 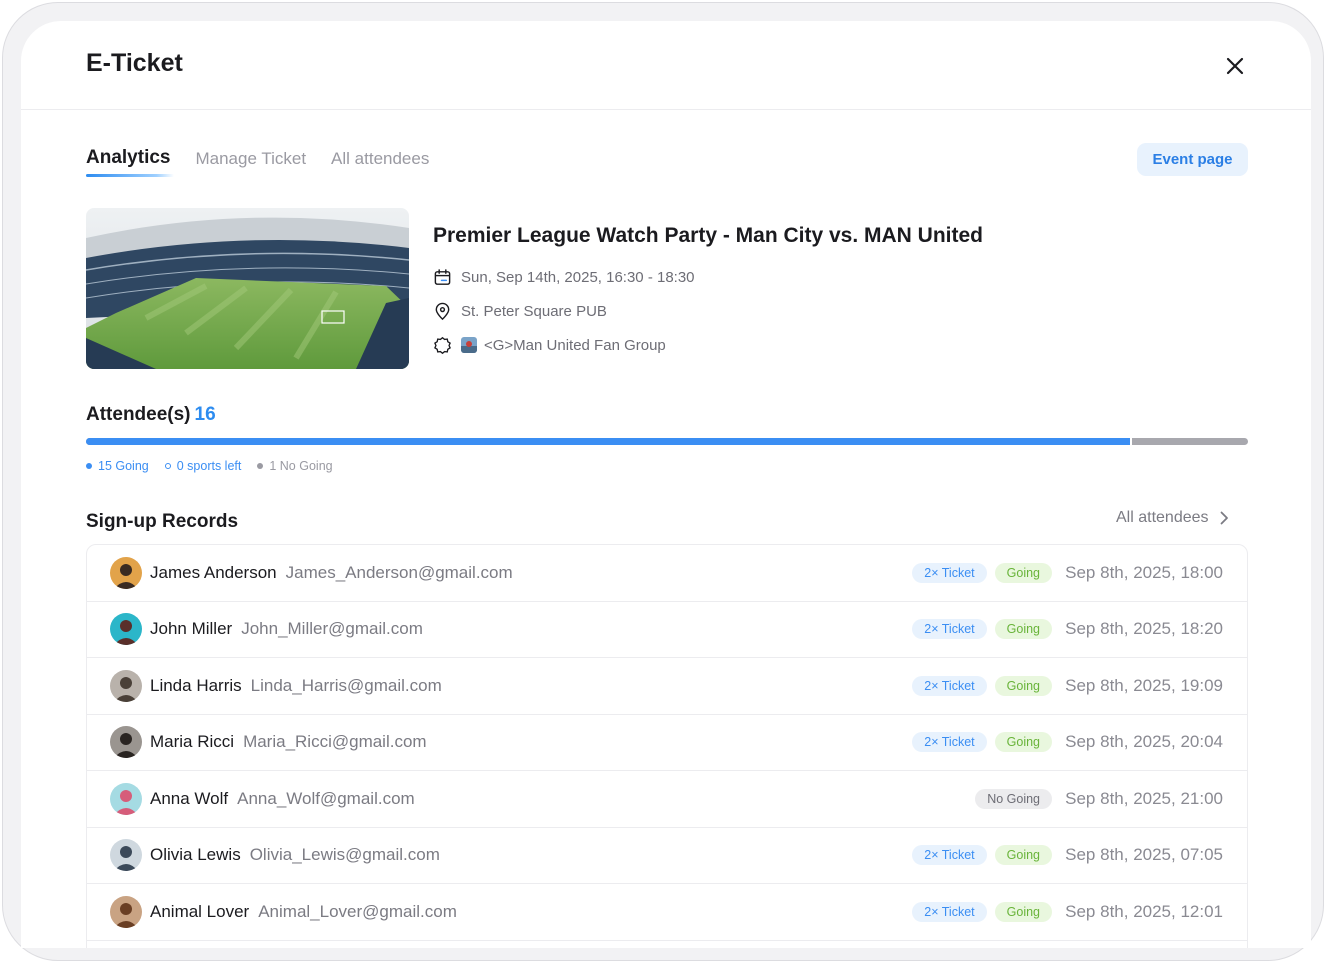 I want to click on going-dot-icon, so click(x=89, y=466).